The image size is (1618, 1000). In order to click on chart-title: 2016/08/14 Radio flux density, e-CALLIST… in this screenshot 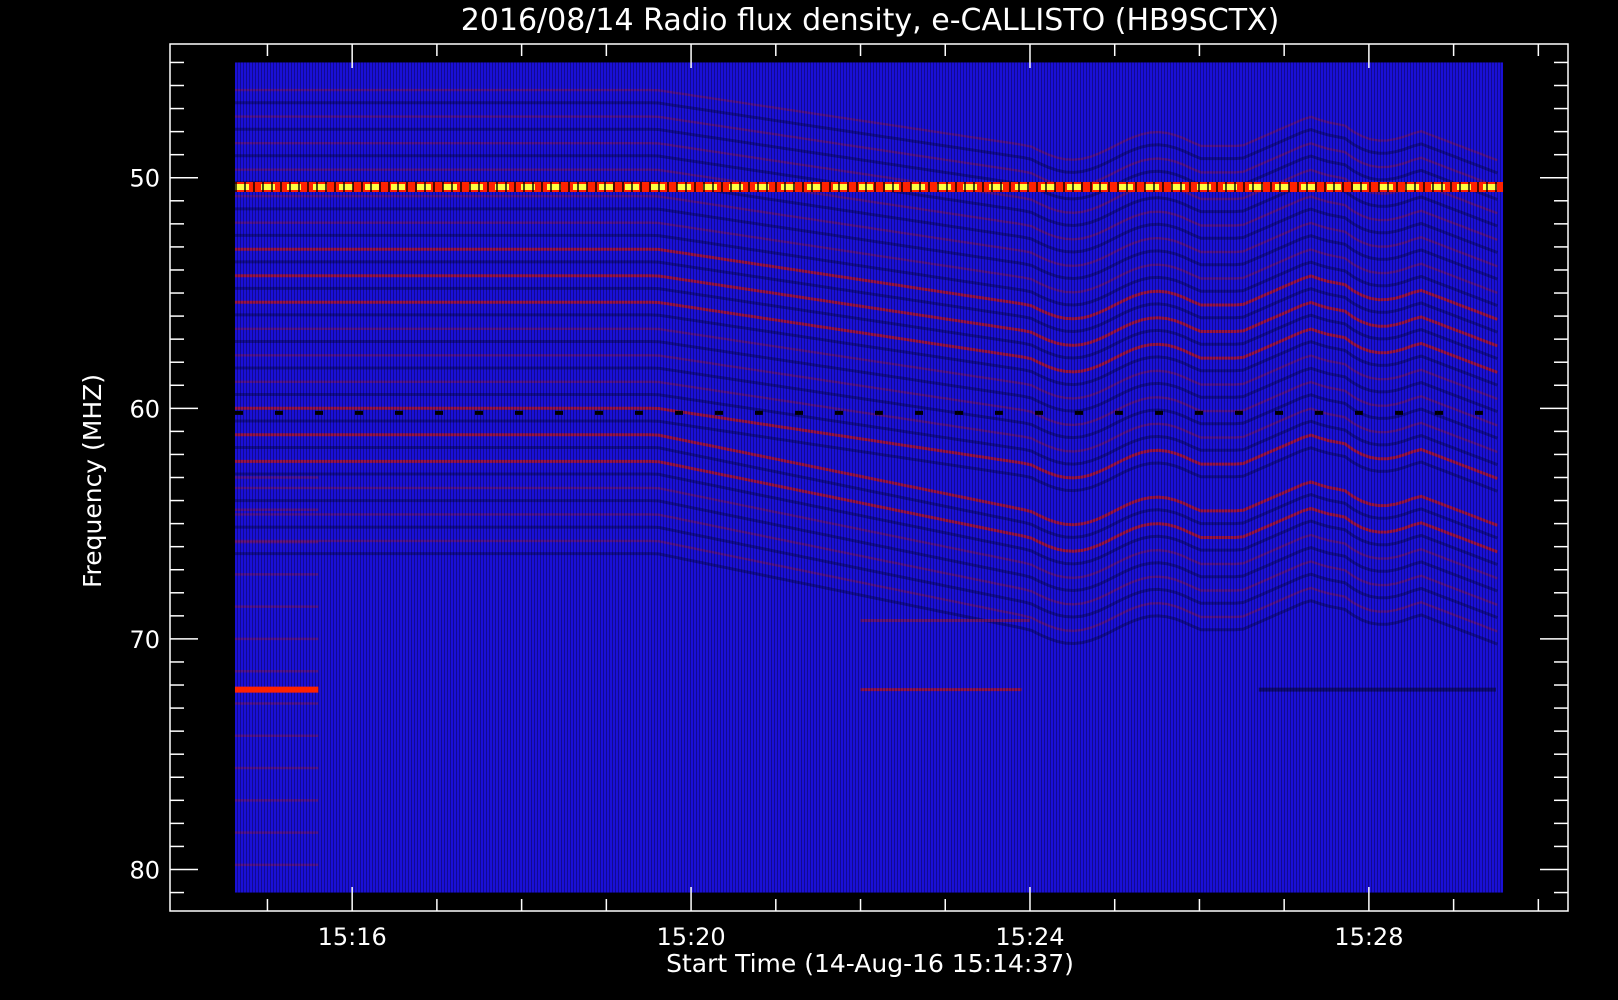, I will do `click(870, 20)`.